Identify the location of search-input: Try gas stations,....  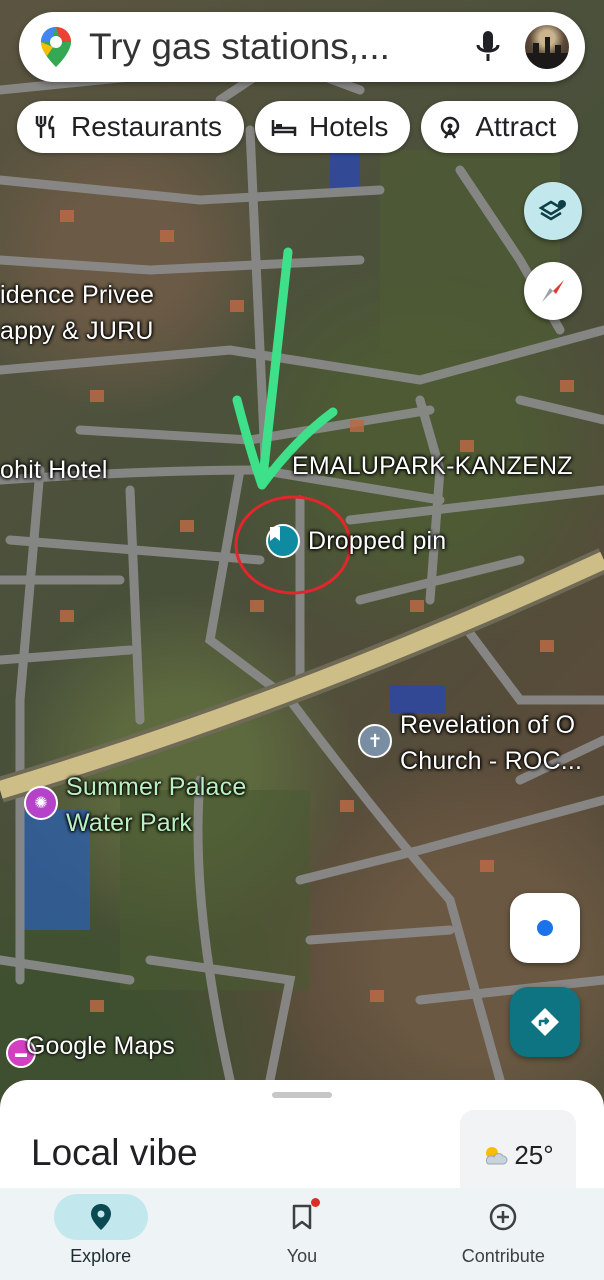
(281, 47).